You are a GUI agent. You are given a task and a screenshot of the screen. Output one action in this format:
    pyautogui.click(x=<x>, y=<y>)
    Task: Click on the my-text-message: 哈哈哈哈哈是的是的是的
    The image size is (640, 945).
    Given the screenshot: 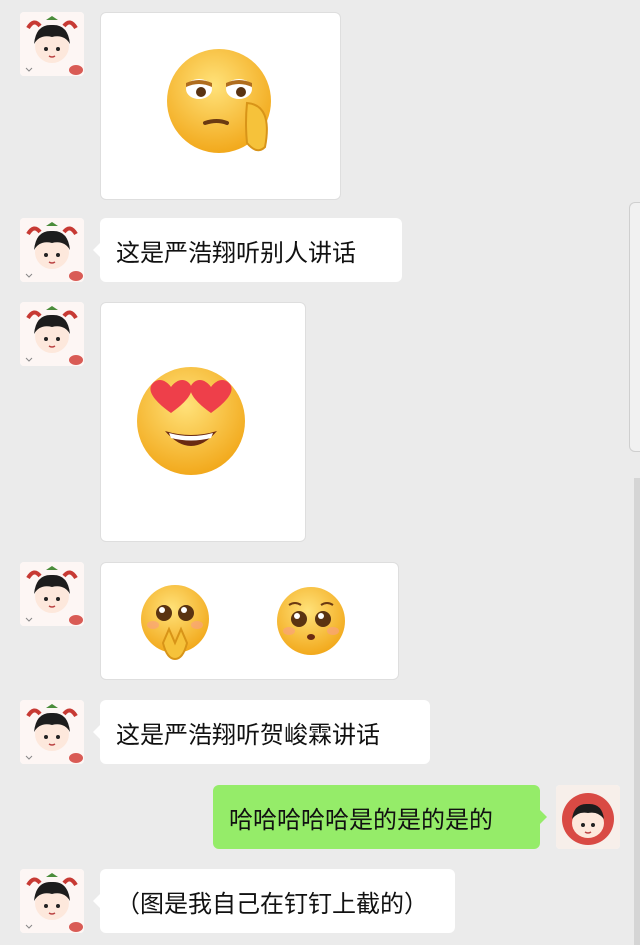 What is the action you would take?
    pyautogui.click(x=380, y=817)
    